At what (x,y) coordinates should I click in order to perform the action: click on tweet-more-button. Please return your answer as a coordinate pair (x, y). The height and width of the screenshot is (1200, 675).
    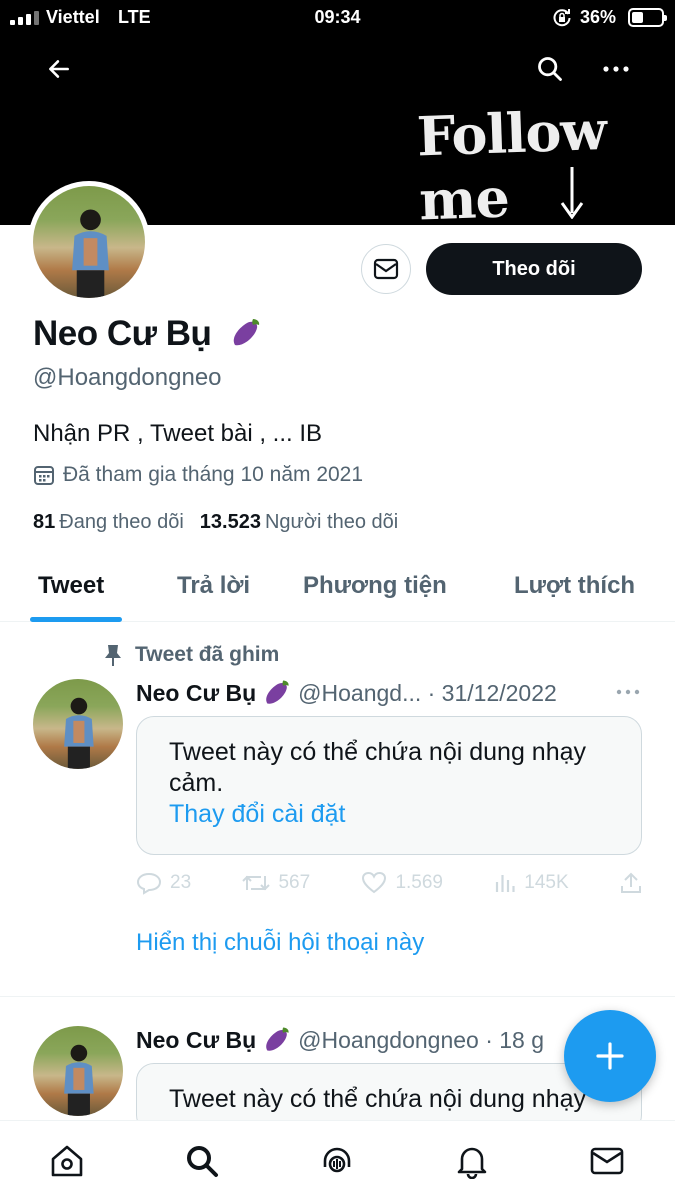
    Looking at the image, I should click on (628, 692).